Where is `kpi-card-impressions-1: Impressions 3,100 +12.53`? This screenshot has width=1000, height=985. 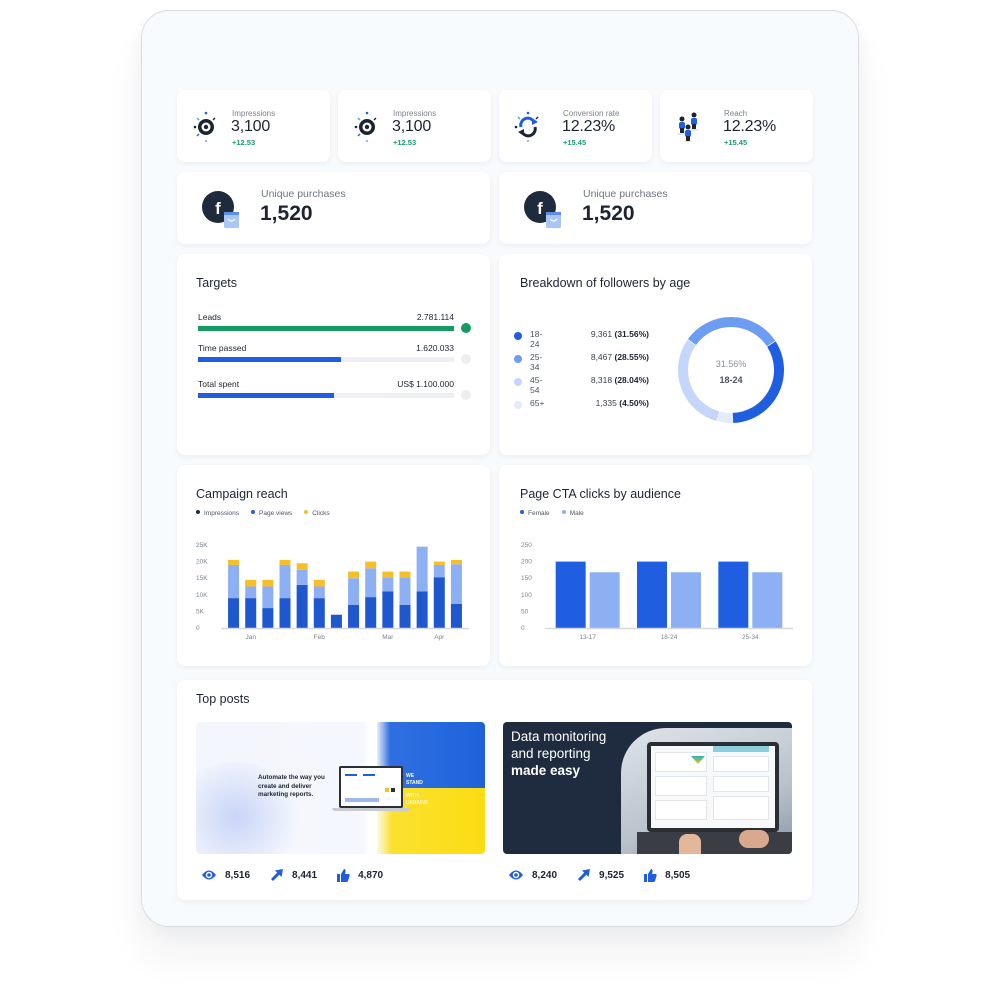 kpi-card-impressions-1: Impressions 3,100 +12.53 is located at coordinates (253, 126).